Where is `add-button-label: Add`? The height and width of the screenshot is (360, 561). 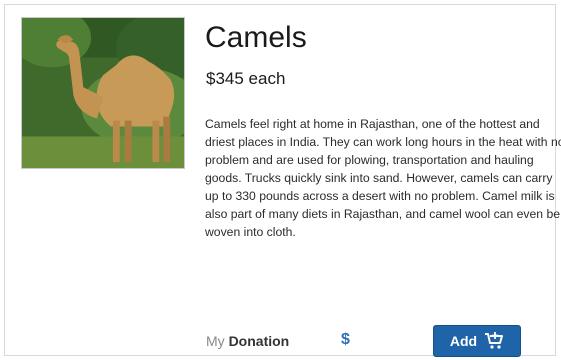
add-button-label: Add is located at coordinates (463, 341).